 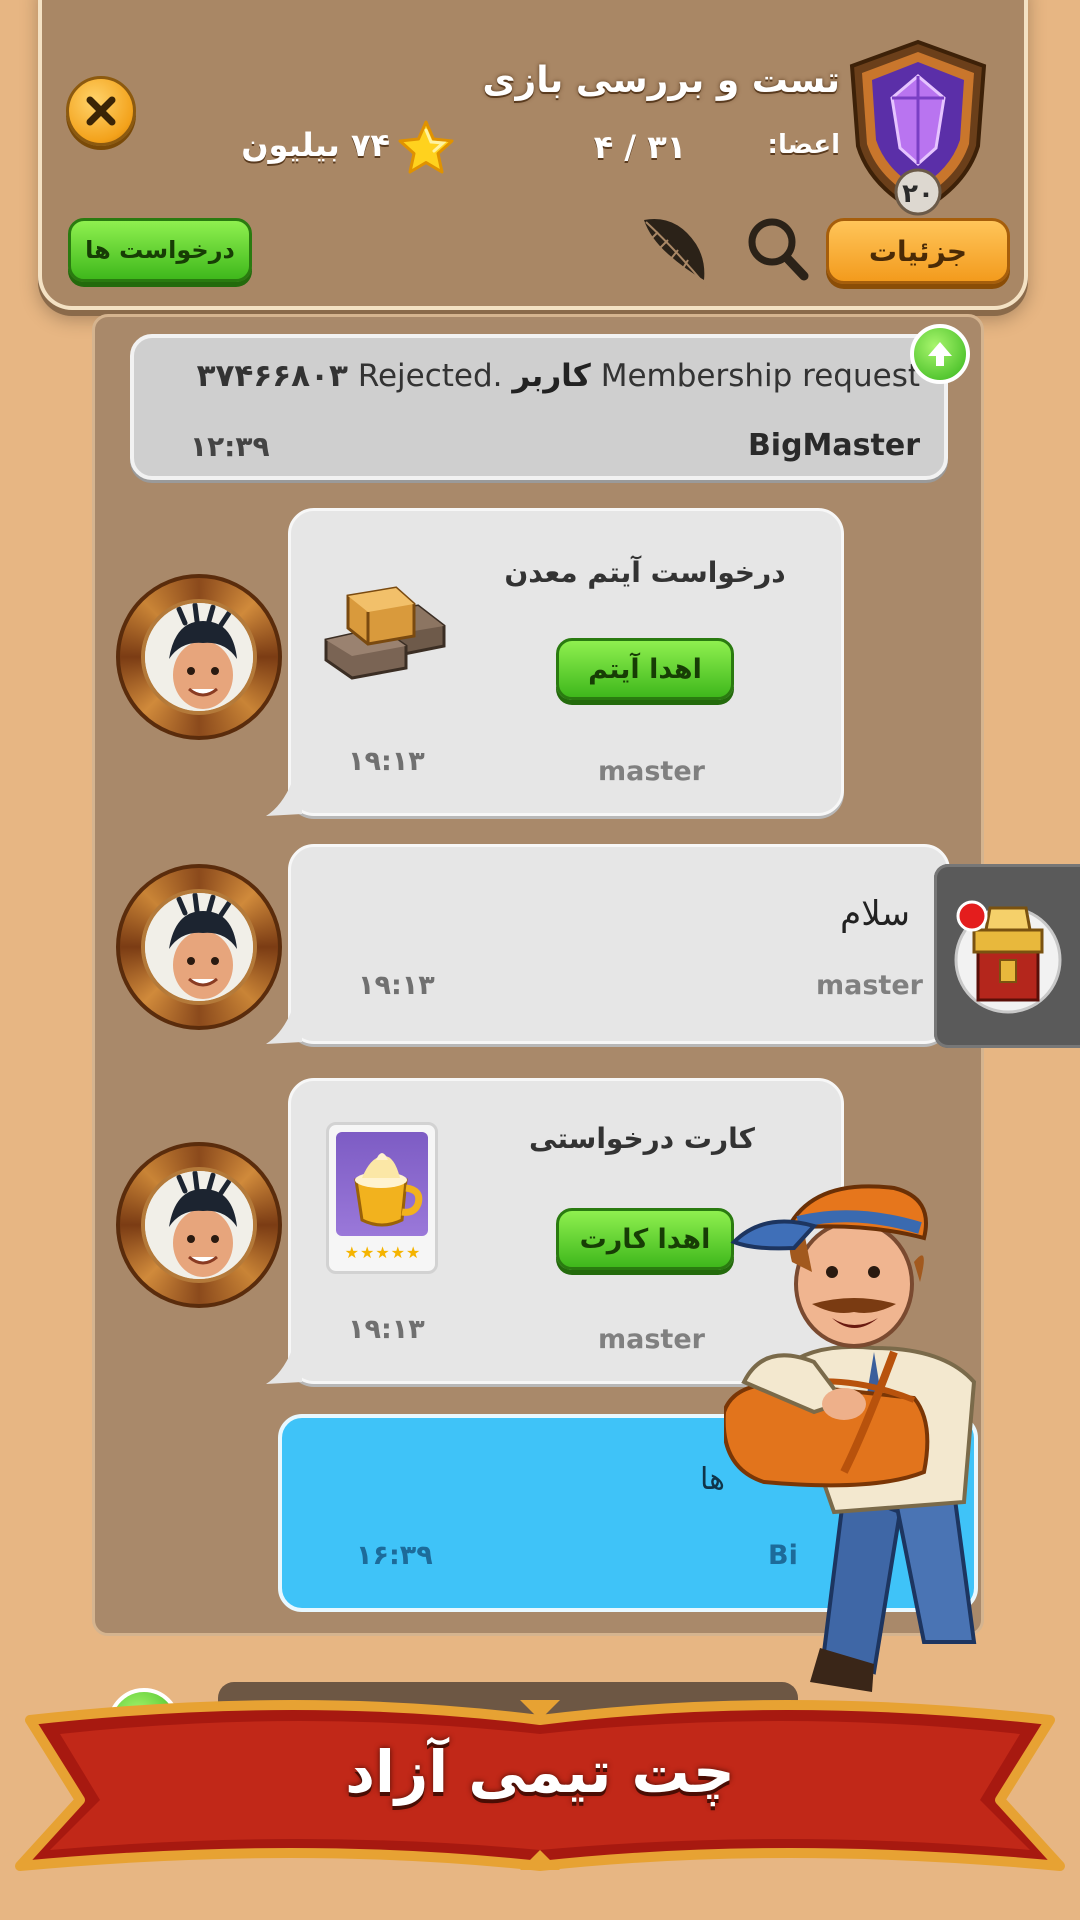 What do you see at coordinates (803, 145) in the screenshot?
I see `members-label: اعضا:` at bounding box center [803, 145].